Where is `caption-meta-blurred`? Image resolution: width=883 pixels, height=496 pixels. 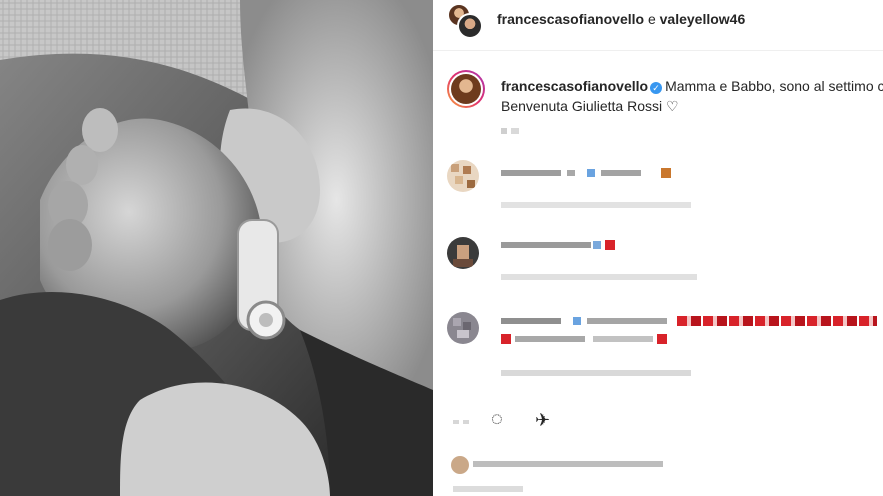 caption-meta-blurred is located at coordinates (513, 132).